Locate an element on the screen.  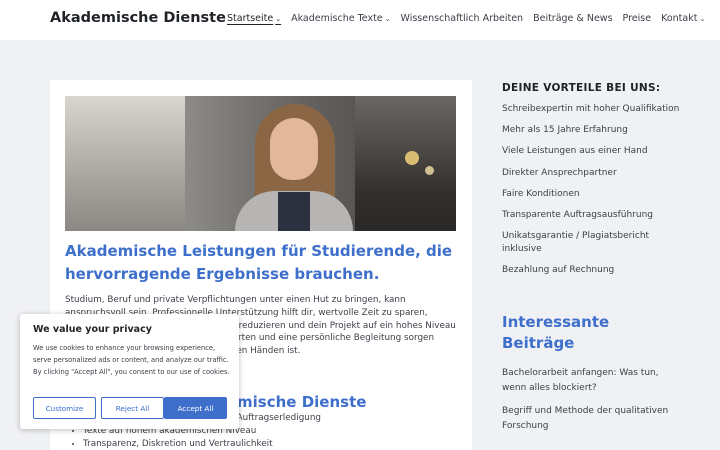
benefit-item: Faire Konditionen is located at coordinates (541, 193).